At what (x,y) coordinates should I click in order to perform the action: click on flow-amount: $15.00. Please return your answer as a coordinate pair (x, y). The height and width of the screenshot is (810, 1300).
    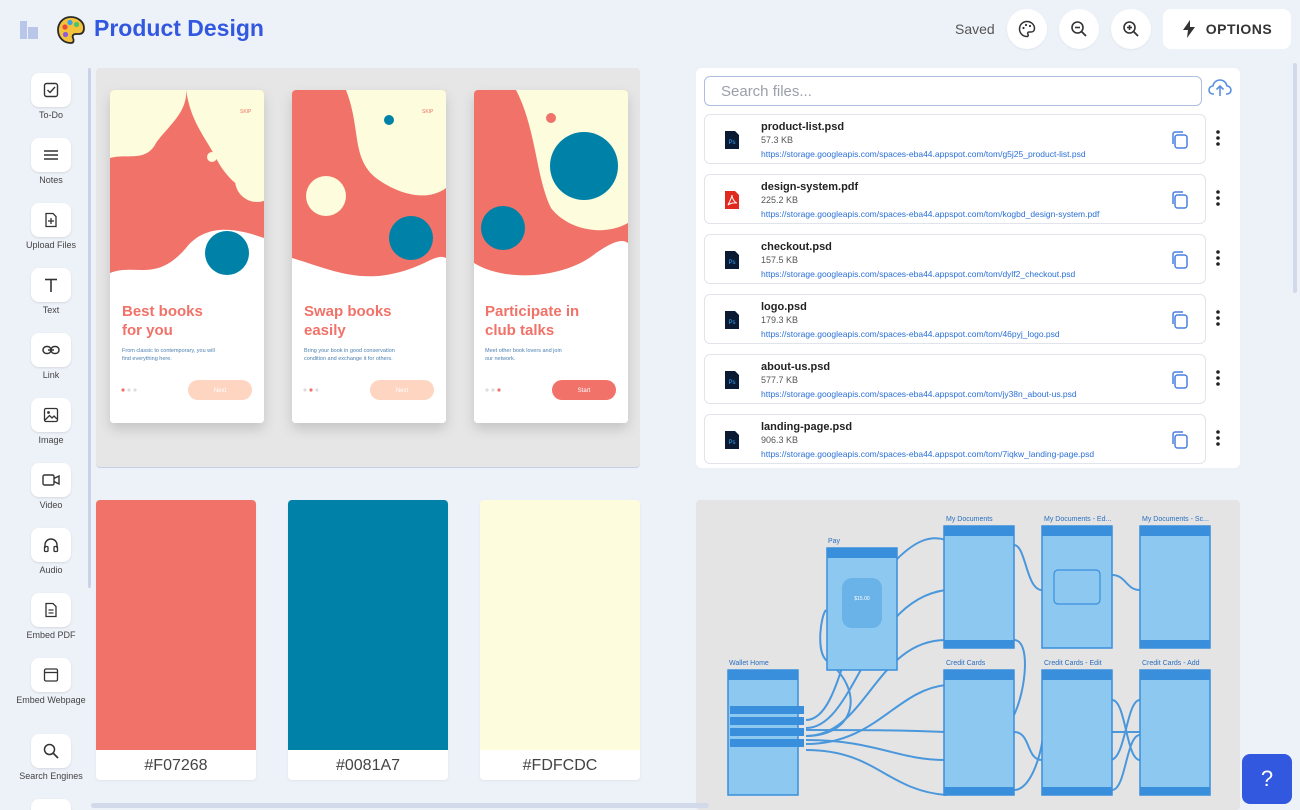
    Looking at the image, I should click on (862, 599).